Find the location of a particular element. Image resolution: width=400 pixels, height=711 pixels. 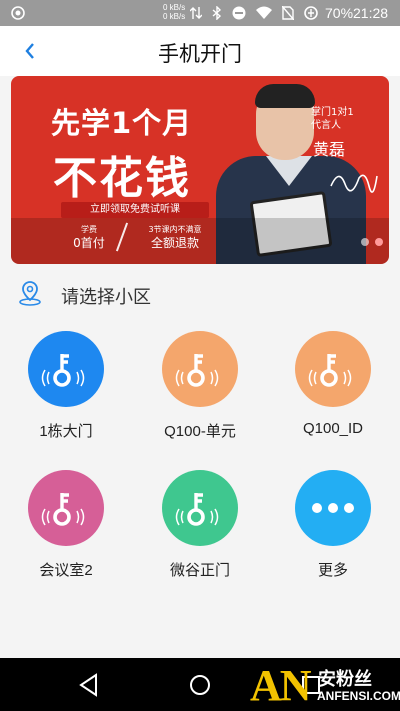

more-icon is located at coordinates (333, 508).